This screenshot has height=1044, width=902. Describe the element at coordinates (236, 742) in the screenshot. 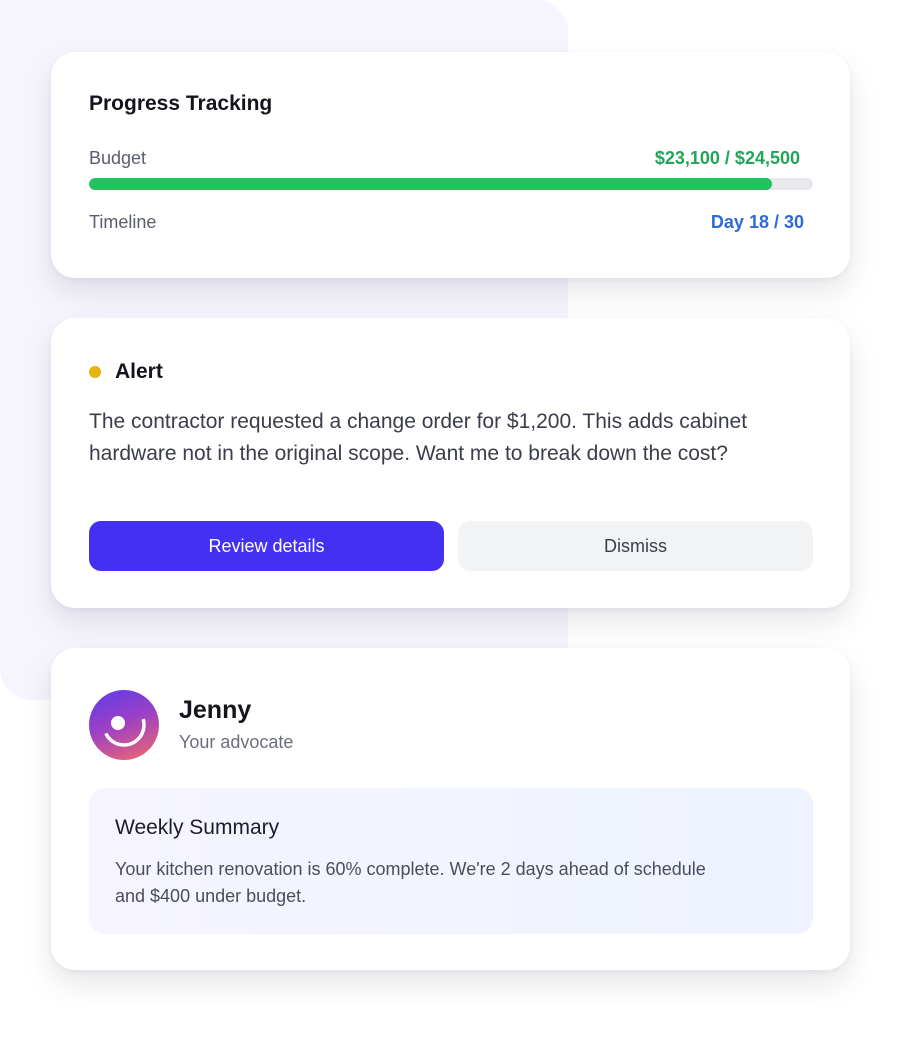

I see `advocate-role: Your advocate` at that location.